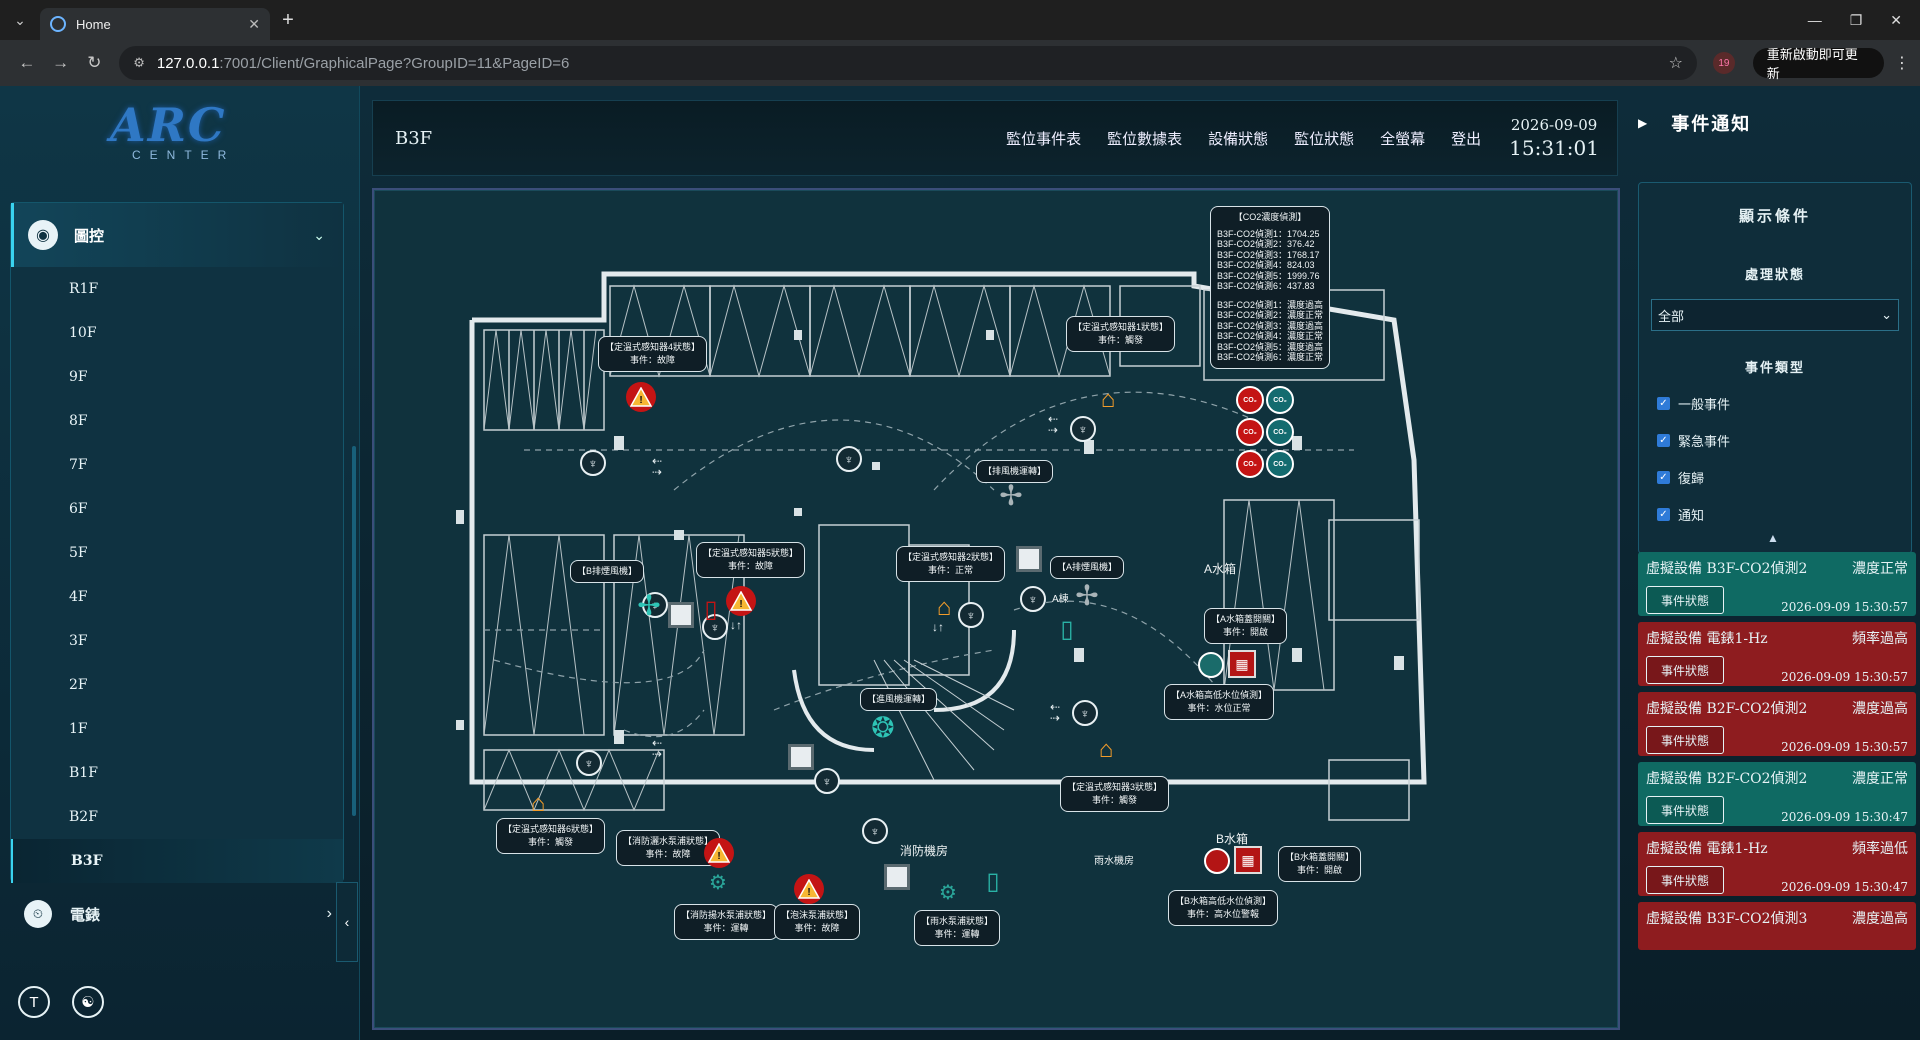 This screenshot has width=1920, height=1040. What do you see at coordinates (1219, 702) in the screenshot?
I see `a-tank-level-label: 【A水箱高低水位偵測】 事件：水位正常` at bounding box center [1219, 702].